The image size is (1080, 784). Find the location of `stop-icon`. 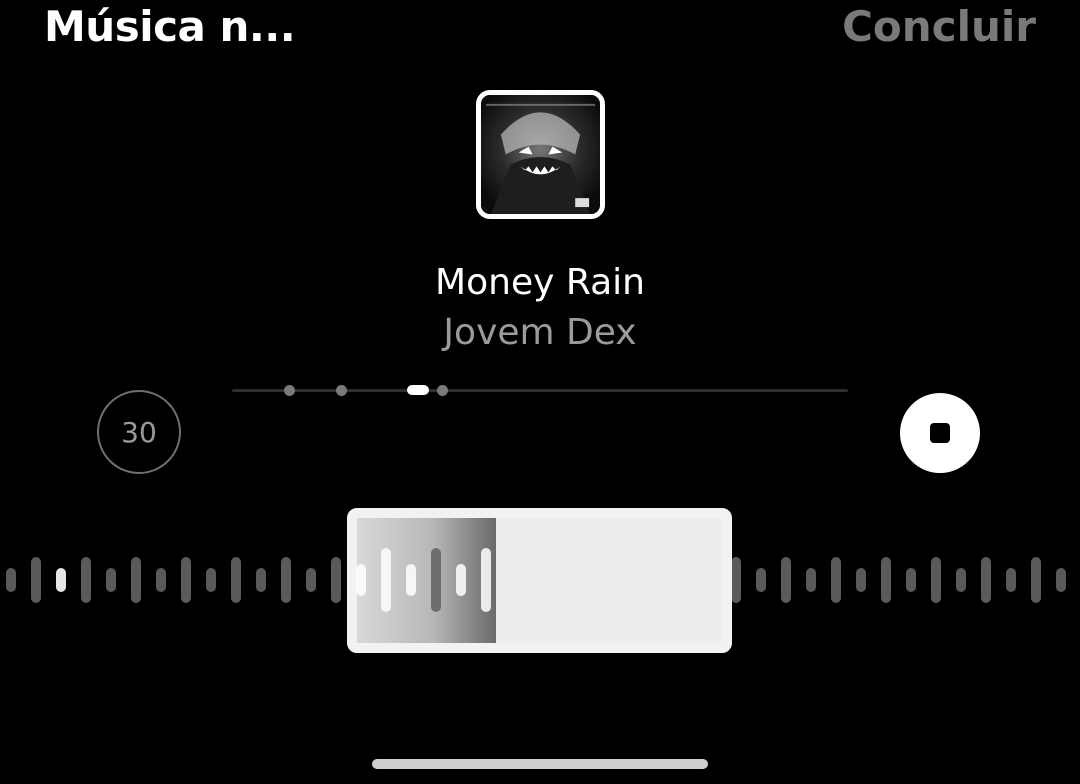

stop-icon is located at coordinates (940, 433).